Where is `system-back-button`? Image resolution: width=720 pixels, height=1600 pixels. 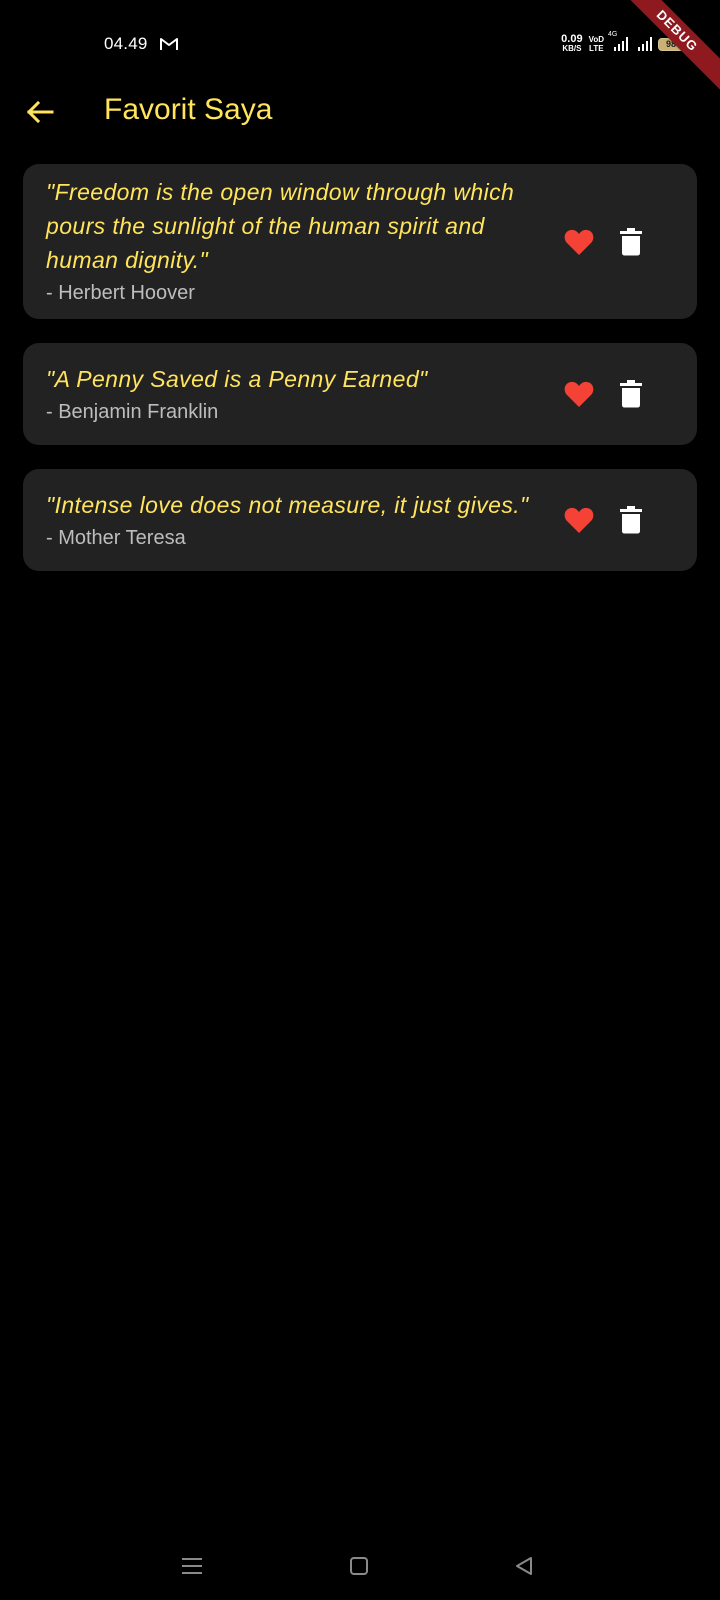 system-back-button is located at coordinates (524, 1566).